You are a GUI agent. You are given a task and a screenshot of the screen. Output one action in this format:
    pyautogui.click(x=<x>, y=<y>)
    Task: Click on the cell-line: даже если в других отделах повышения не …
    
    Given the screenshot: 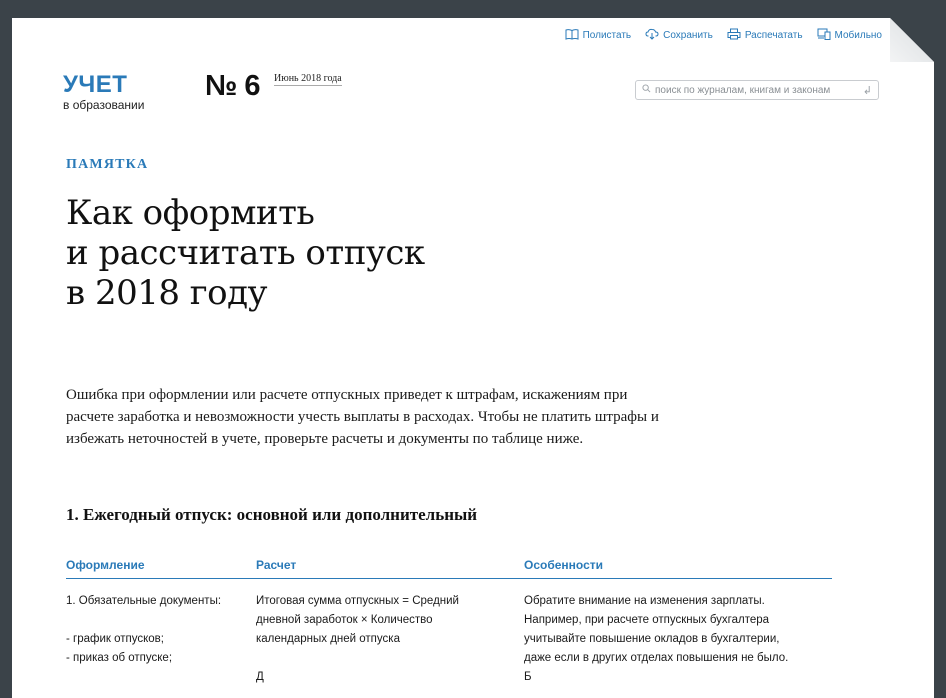 What is the action you would take?
    pyautogui.click(x=656, y=658)
    